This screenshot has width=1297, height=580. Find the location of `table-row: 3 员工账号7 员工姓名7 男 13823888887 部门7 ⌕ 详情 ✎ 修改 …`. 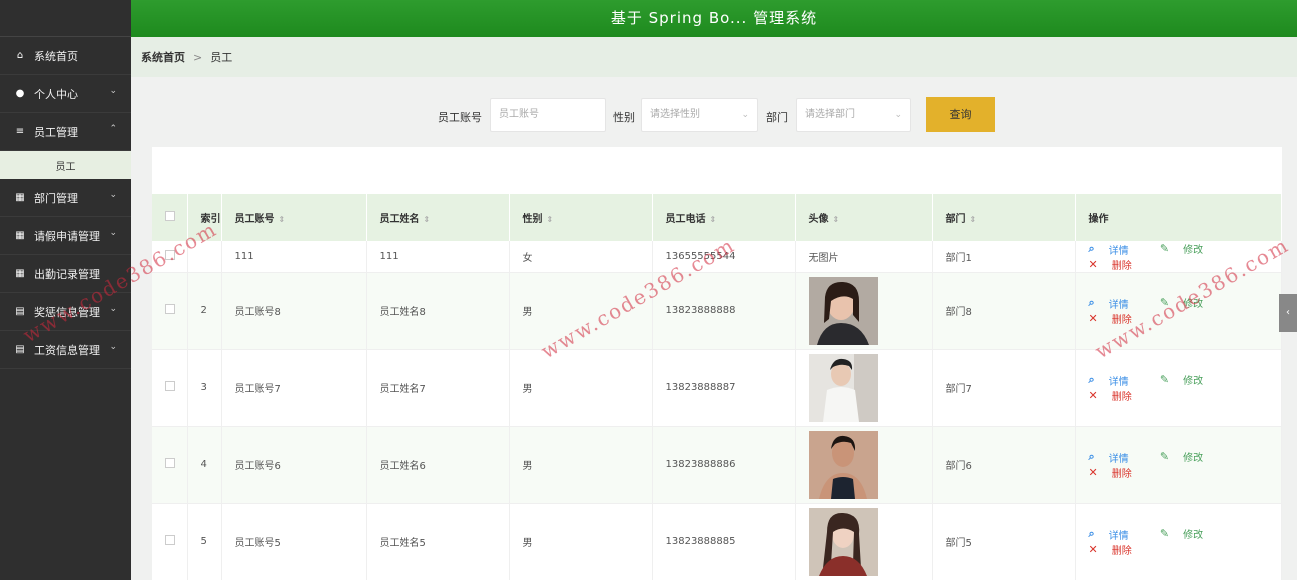

table-row: 3 员工账号7 员工姓名7 男 13823888887 部门7 ⌕ 详情 ✎ 修改 … is located at coordinates (717, 388).